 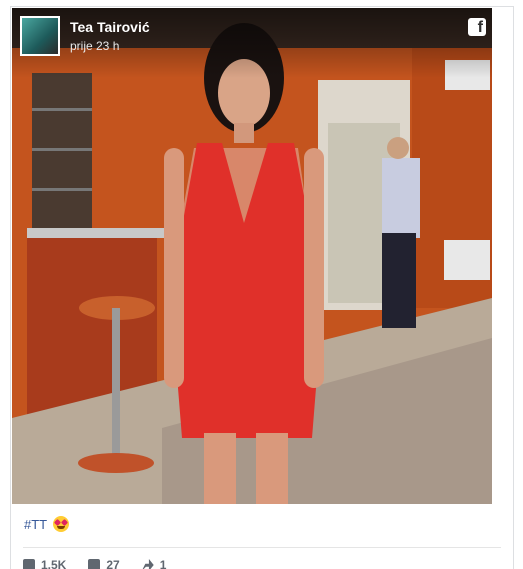 What do you see at coordinates (477, 27) in the screenshot?
I see `facebook-icon: f` at bounding box center [477, 27].